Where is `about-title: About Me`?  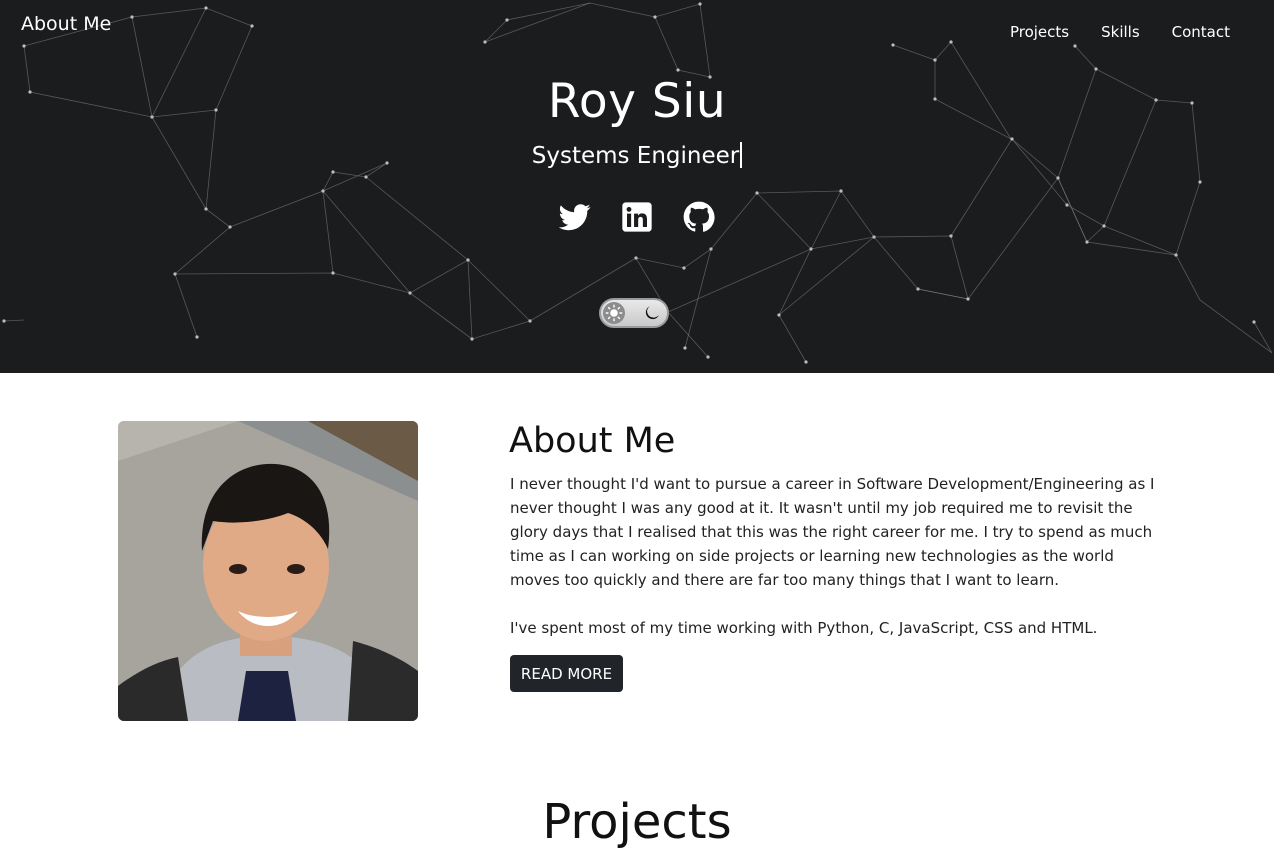
about-title: About Me is located at coordinates (592, 441).